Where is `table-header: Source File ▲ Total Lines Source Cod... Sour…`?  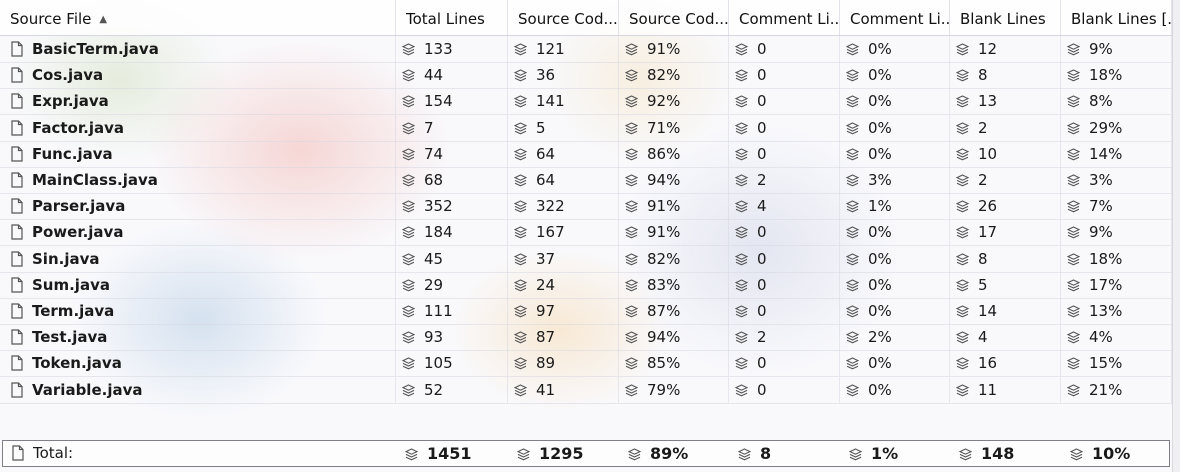
table-header: Source File ▲ Total Lines Source Cod... Sour… is located at coordinates (586, 18).